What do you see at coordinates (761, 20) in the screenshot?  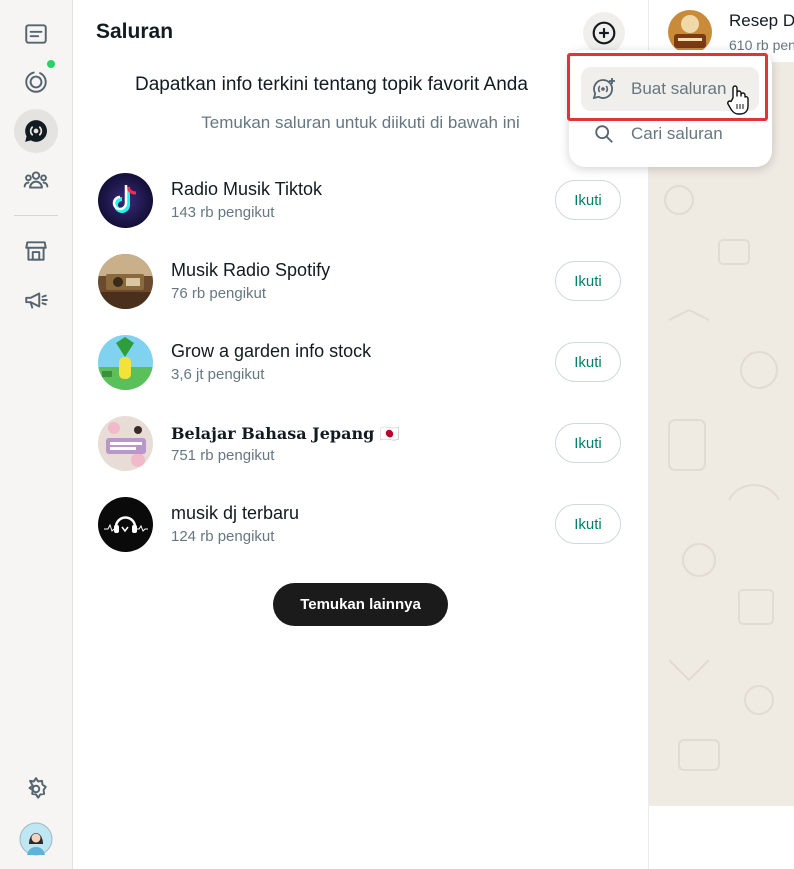 I see `channel-name: Resep D` at bounding box center [761, 20].